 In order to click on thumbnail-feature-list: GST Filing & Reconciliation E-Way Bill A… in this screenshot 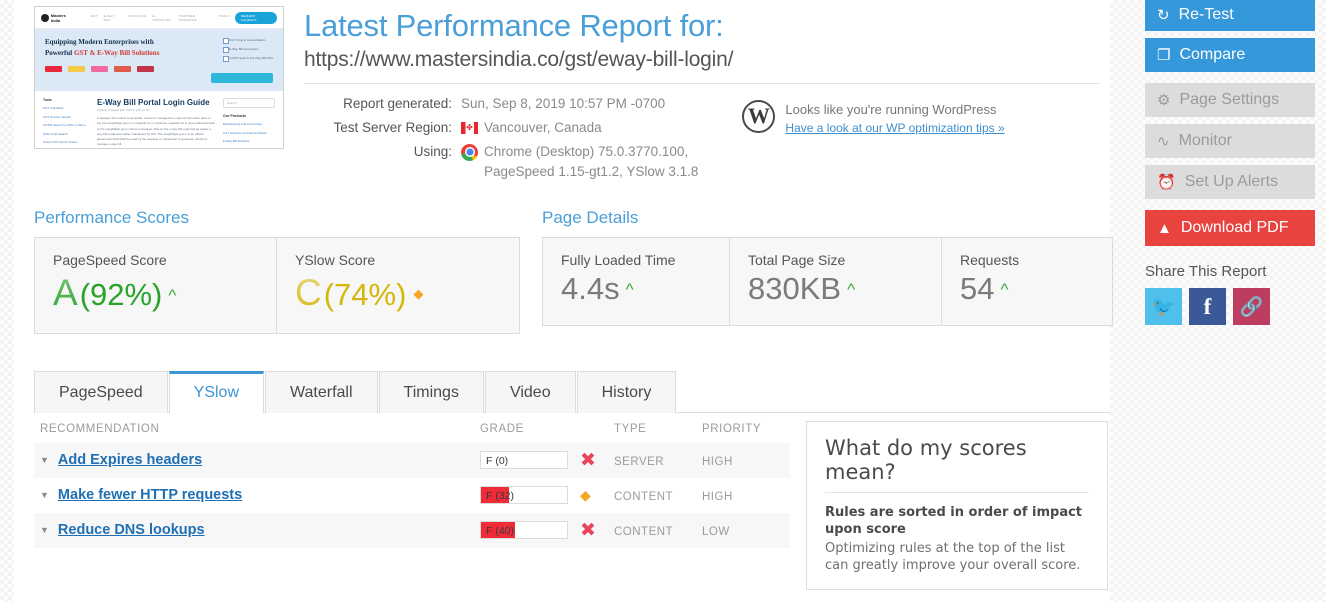, I will do `click(248, 51)`.